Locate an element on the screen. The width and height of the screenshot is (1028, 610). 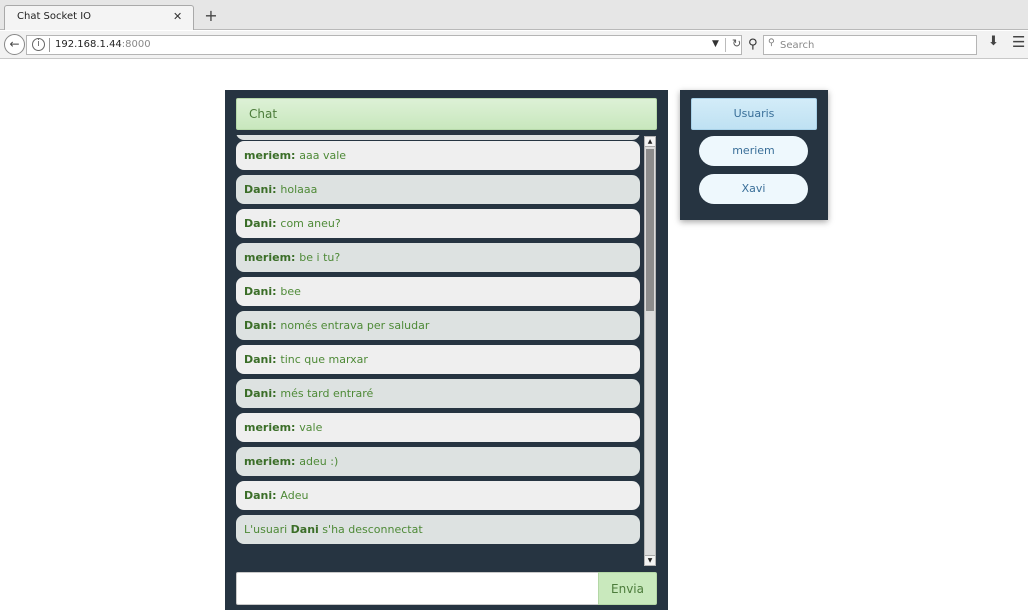
message-text: vale is located at coordinates (311, 427).